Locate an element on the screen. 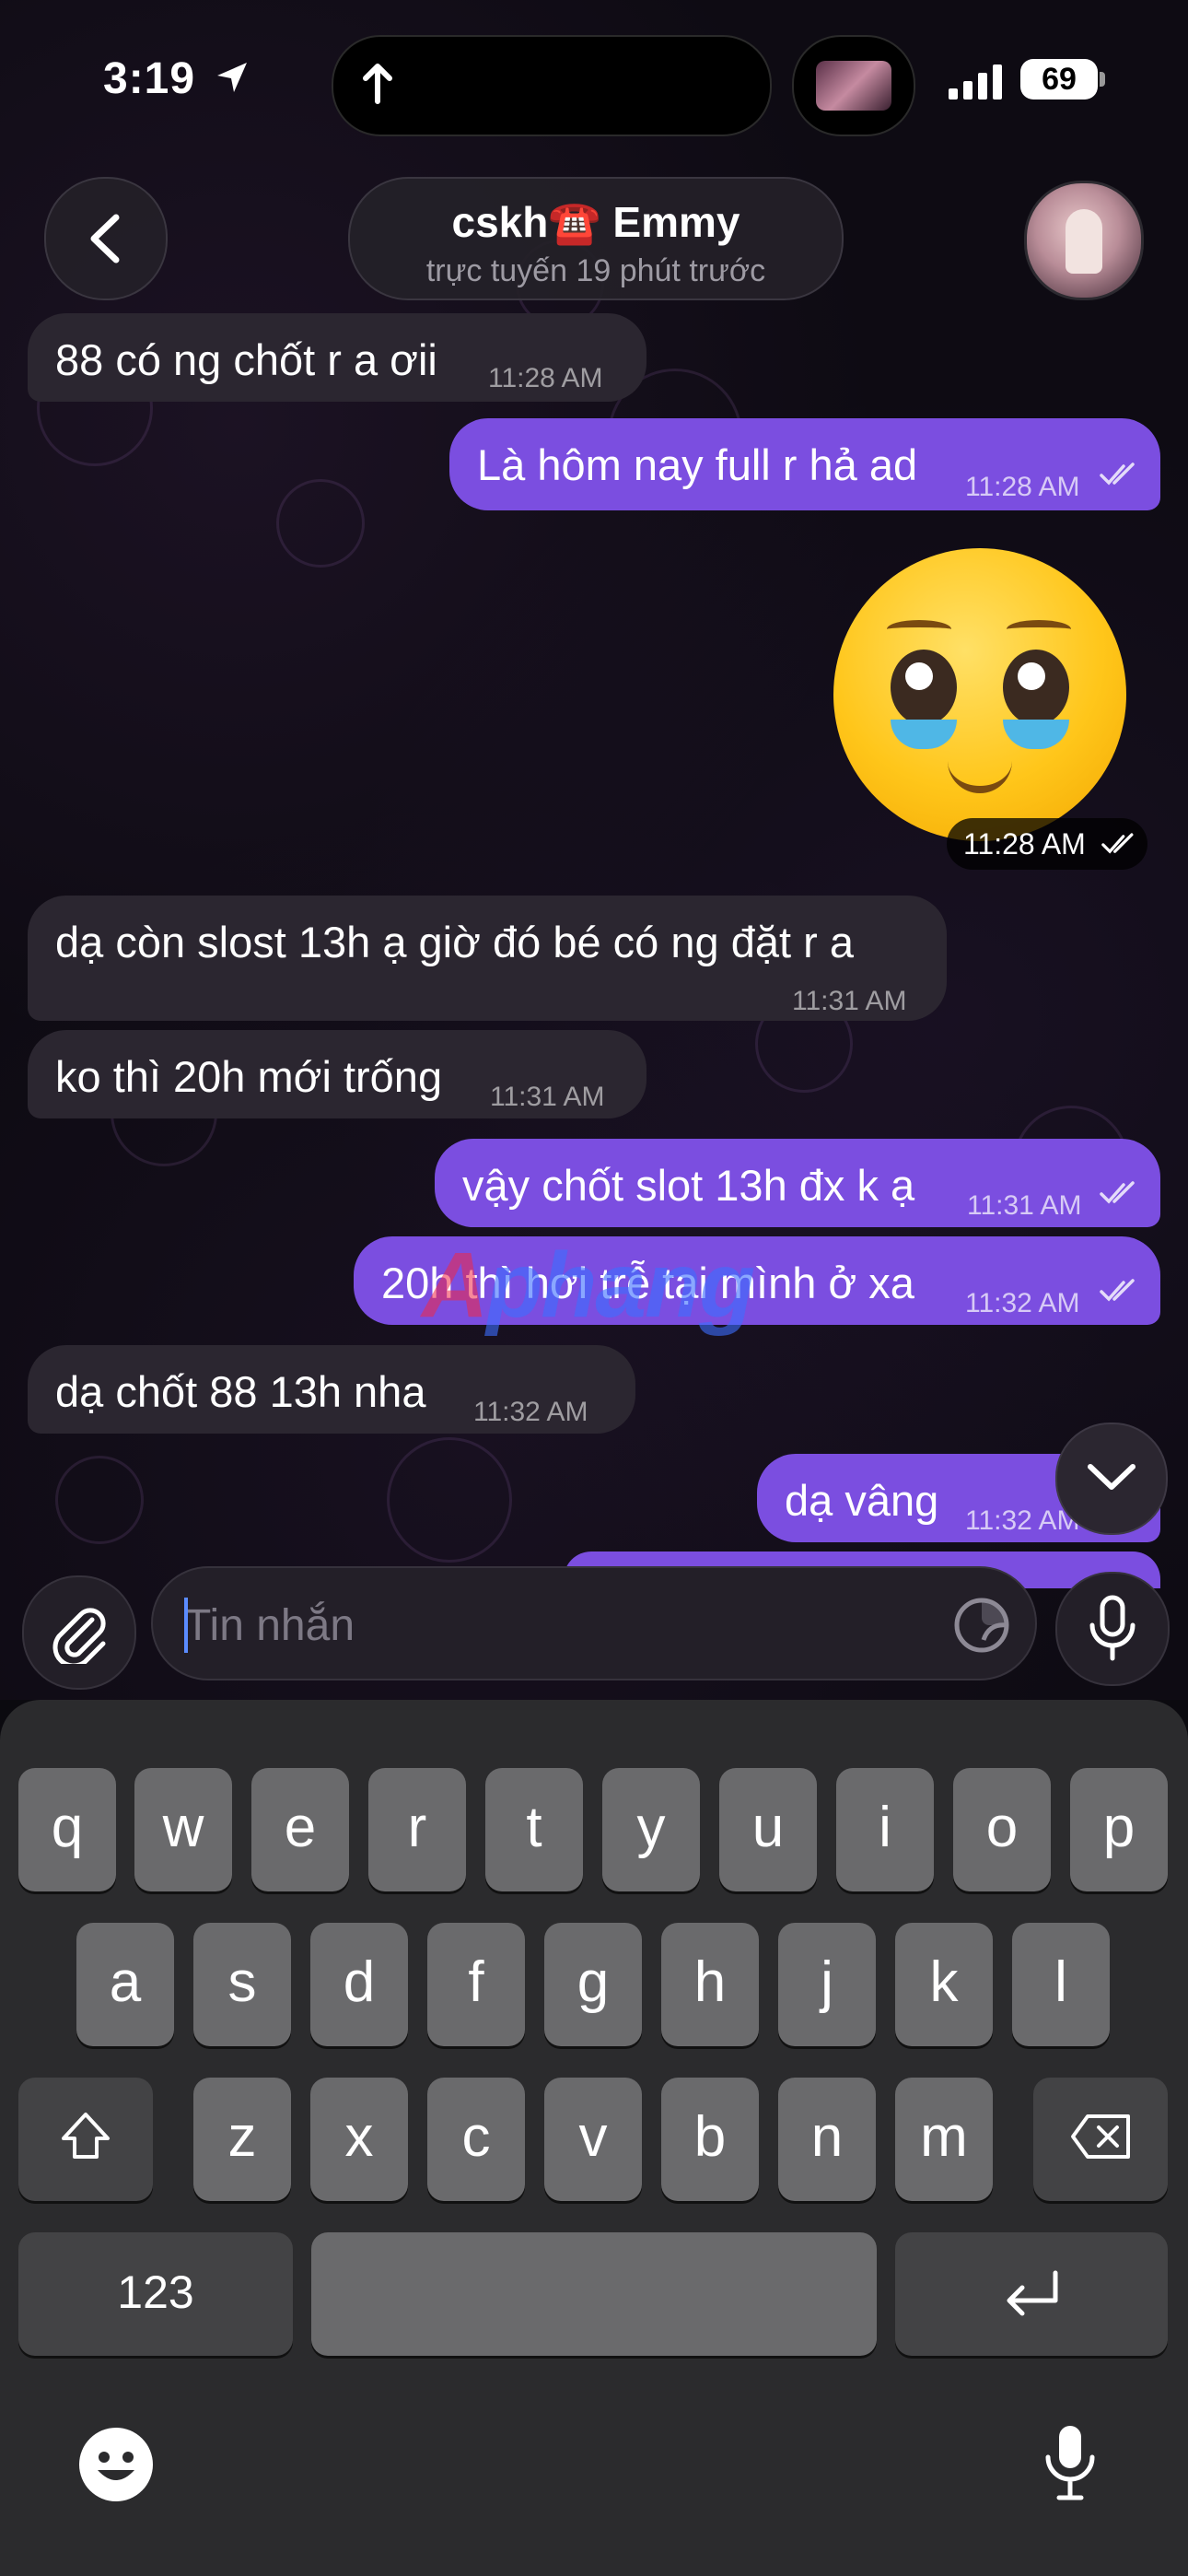 Image resolution: width=1188 pixels, height=2576 pixels. key-e: e is located at coordinates (300, 1829).